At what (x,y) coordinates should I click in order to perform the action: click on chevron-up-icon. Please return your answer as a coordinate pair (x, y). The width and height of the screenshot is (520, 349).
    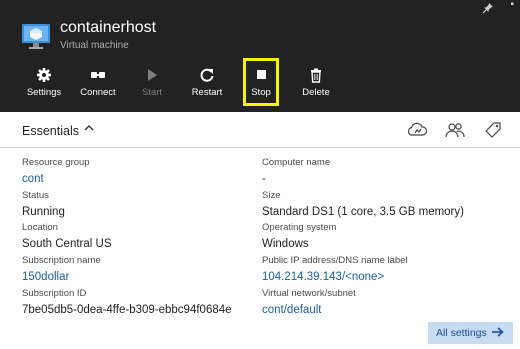
    Looking at the image, I should click on (89, 128).